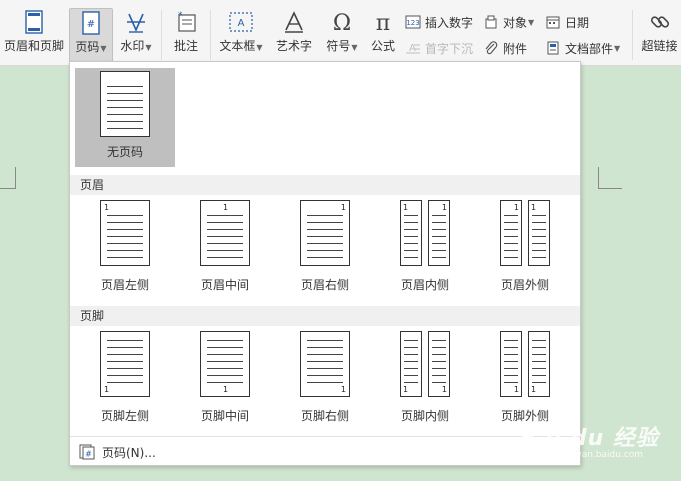  Describe the element at coordinates (124, 285) in the screenshot. I see `header-left-label: 页眉左侧` at that location.